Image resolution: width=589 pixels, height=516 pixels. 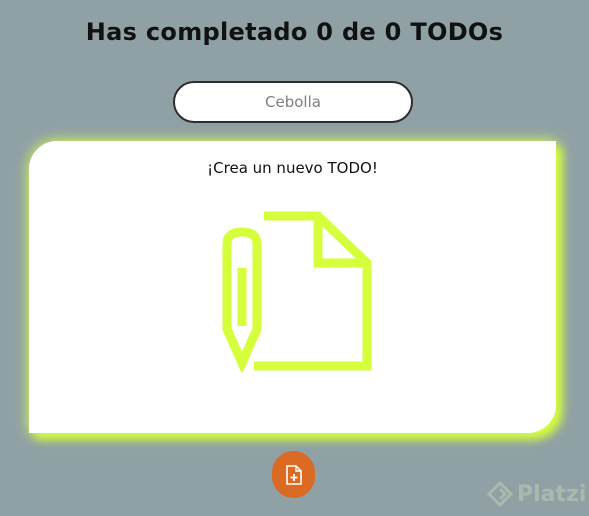 I want to click on add-file-icon, so click(x=293, y=474).